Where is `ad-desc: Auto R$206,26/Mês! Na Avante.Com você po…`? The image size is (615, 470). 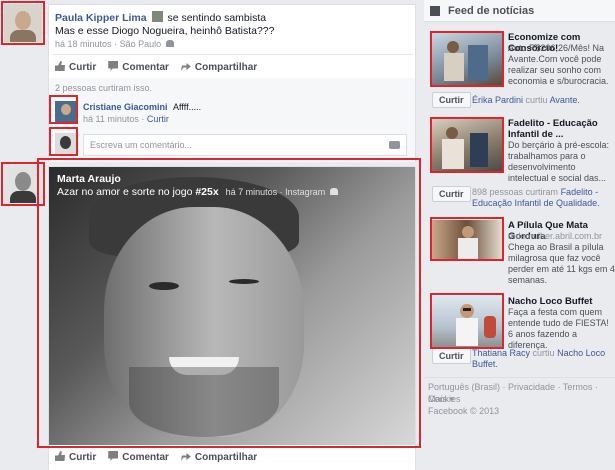
ad-desc: Auto R$206,26/Mês! Na Avante.Com você po… is located at coordinates (558, 64).